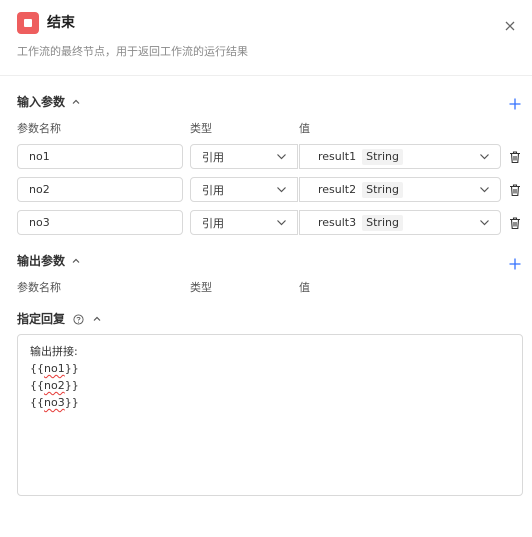 This screenshot has height=537, width=532. I want to click on input-params-title: 输入参数, so click(41, 102).